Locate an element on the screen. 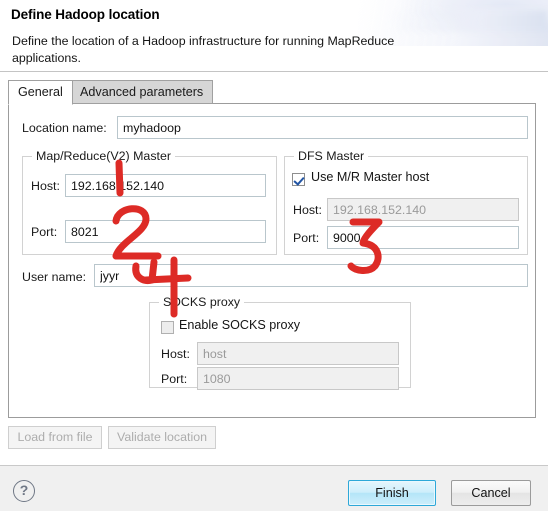  mapreduce-host-field is located at coordinates (165, 185).